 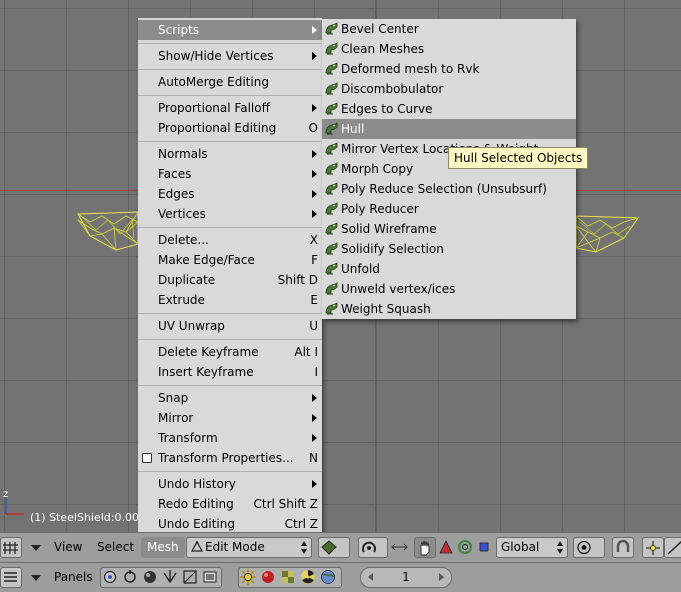 What do you see at coordinates (399, 547) in the screenshot?
I see `manipulator-arrows-icon` at bounding box center [399, 547].